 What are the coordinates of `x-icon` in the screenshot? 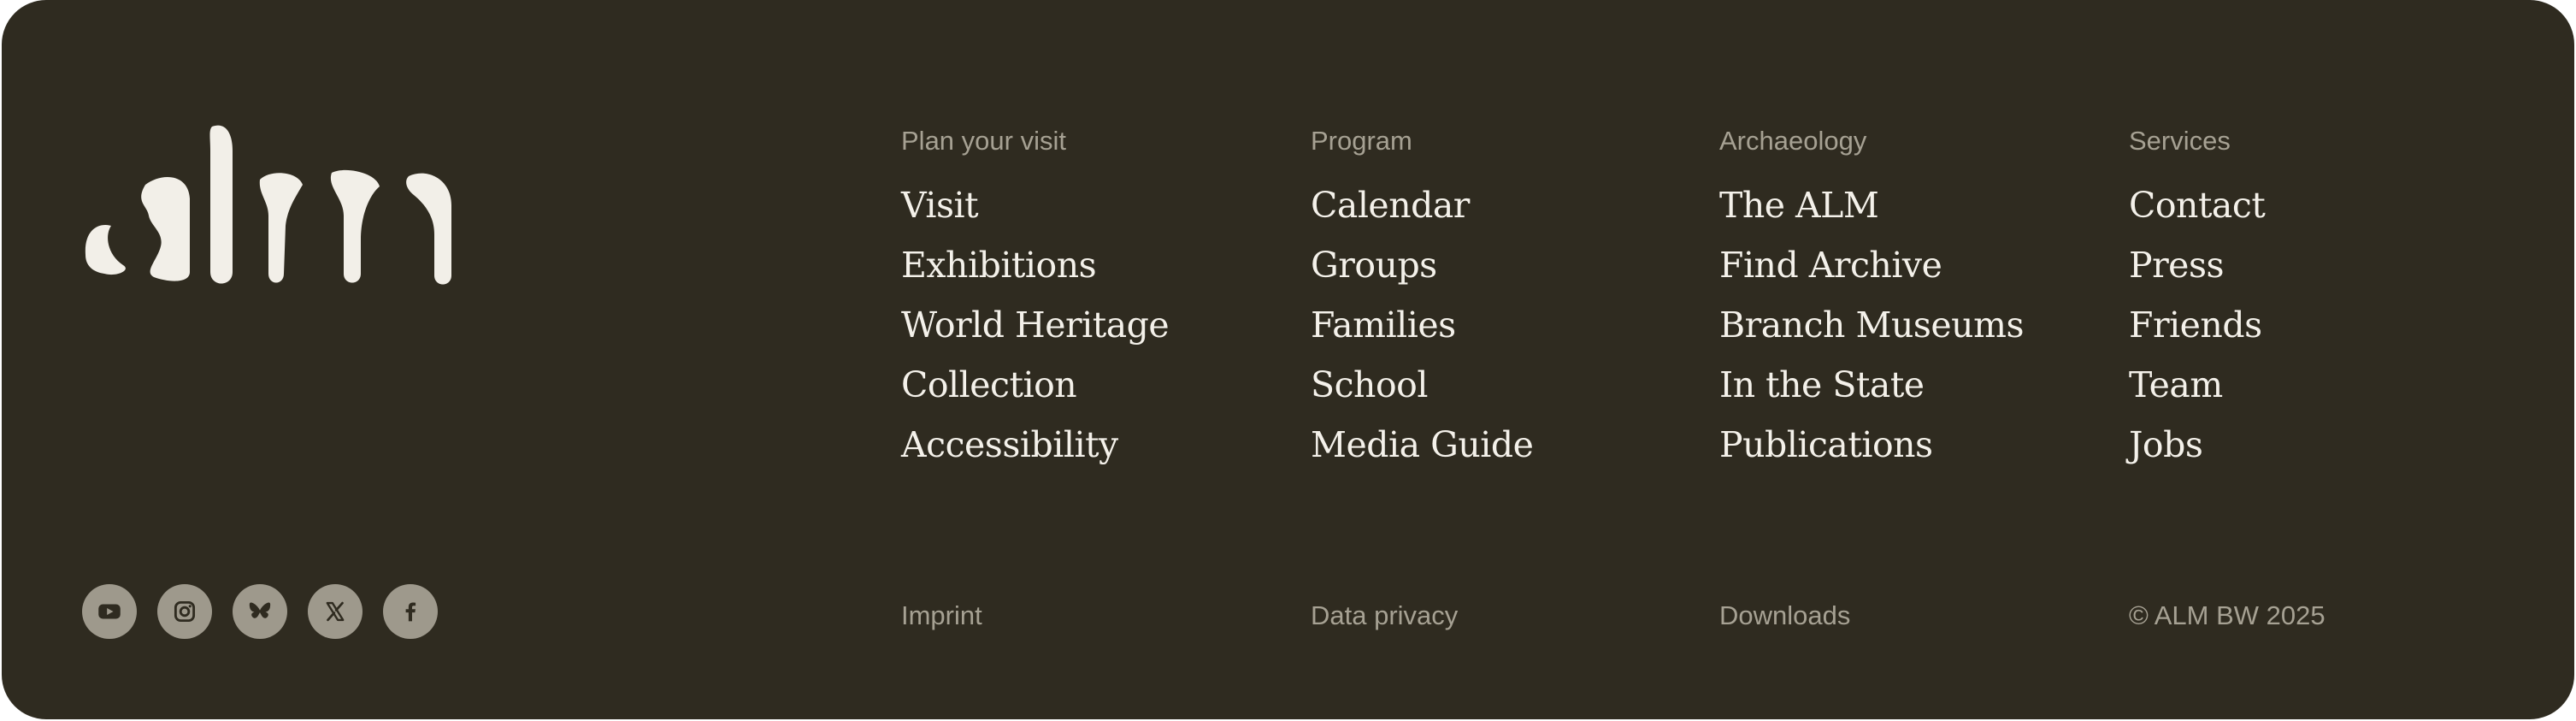 It's located at (335, 611).